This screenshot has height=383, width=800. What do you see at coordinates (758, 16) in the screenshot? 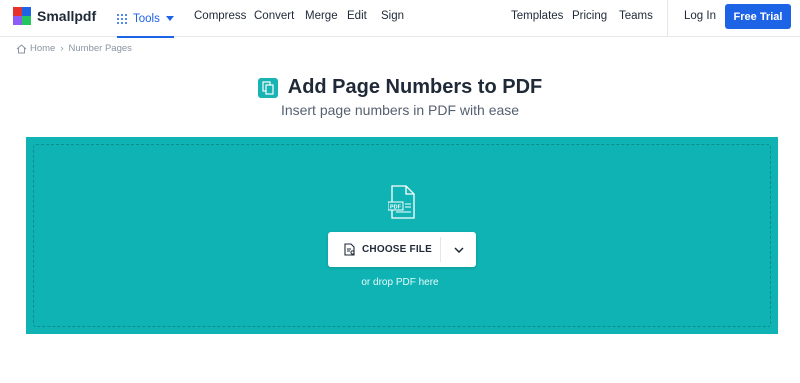
I see `free-trial-button: Free Trial` at bounding box center [758, 16].